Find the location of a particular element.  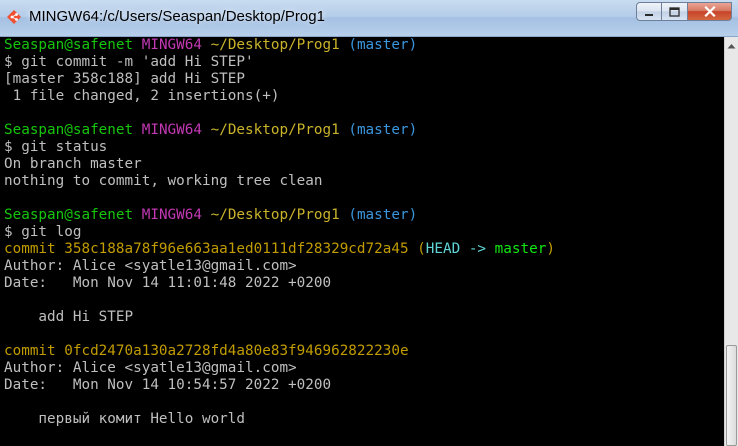

terminal-text: nothing to commit, working tree clean is located at coordinates (163, 181).